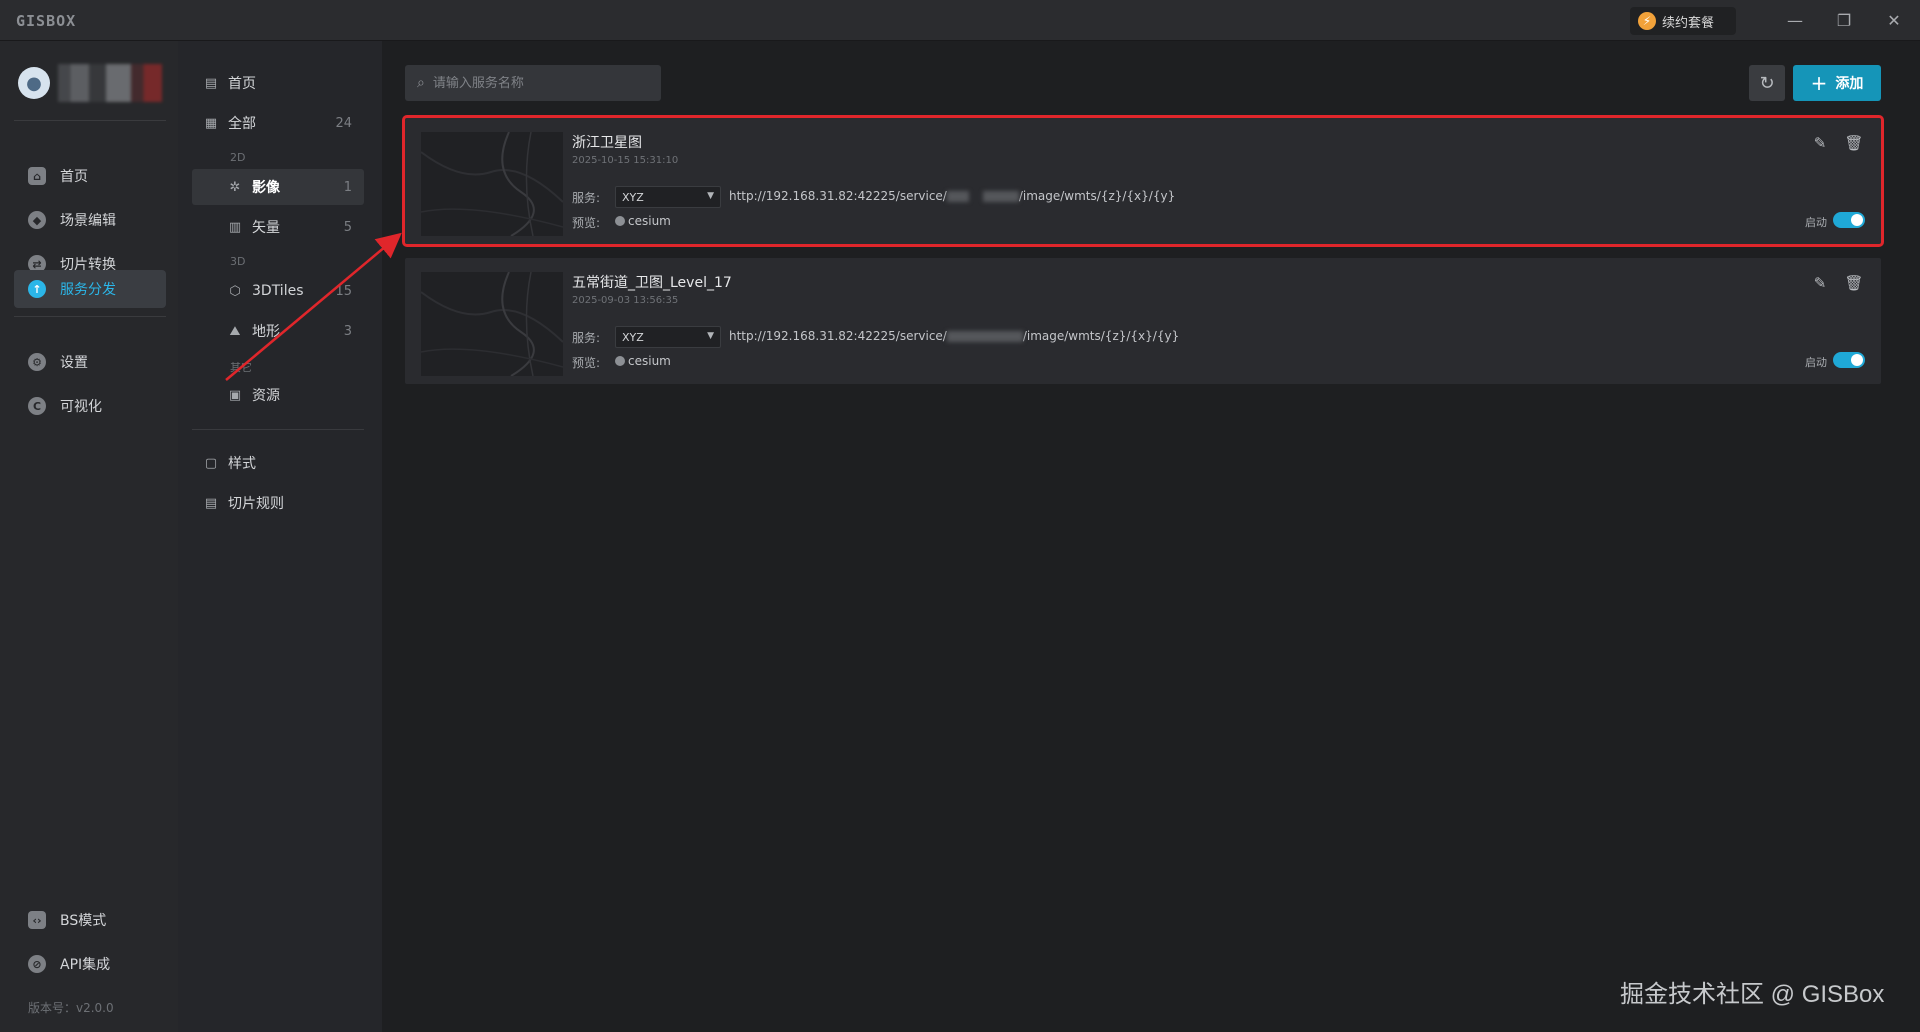 Image resolution: width=1920 pixels, height=1032 pixels. I want to click on service-title: 五常街道_卫图_Level_17, so click(652, 283).